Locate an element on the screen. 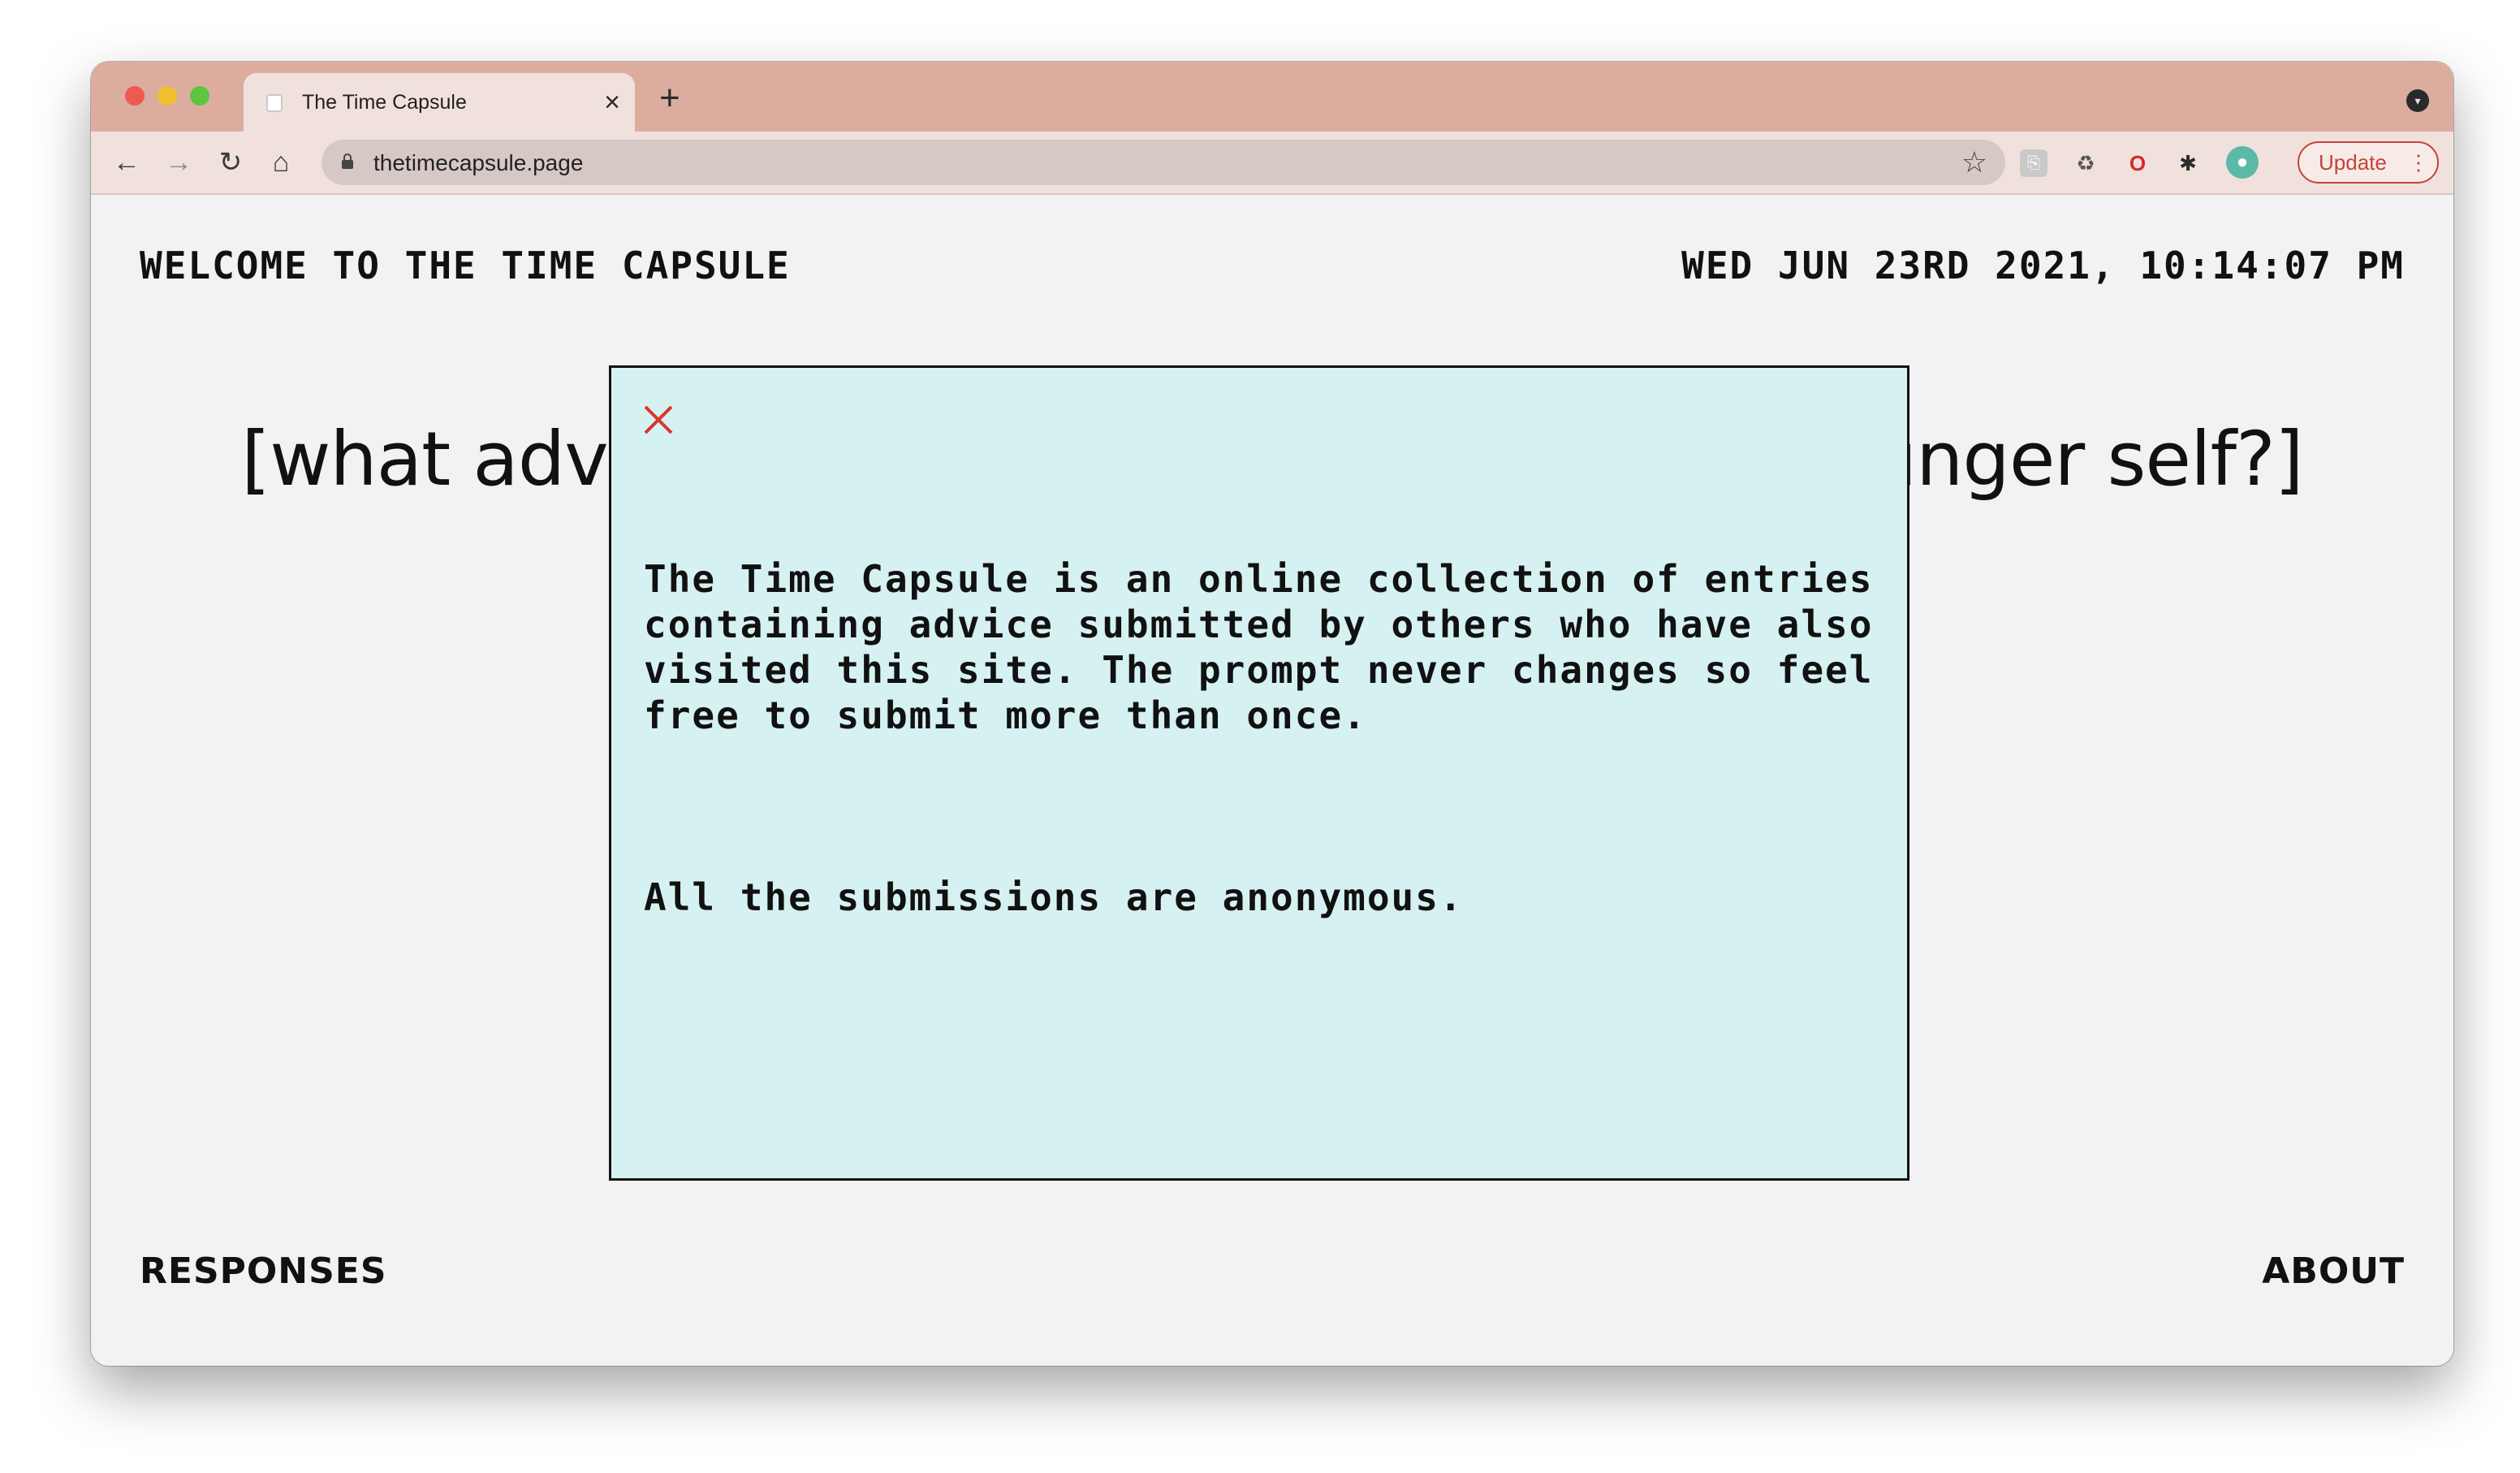  recycle-extension-icon: ♻ is located at coordinates (2085, 163).